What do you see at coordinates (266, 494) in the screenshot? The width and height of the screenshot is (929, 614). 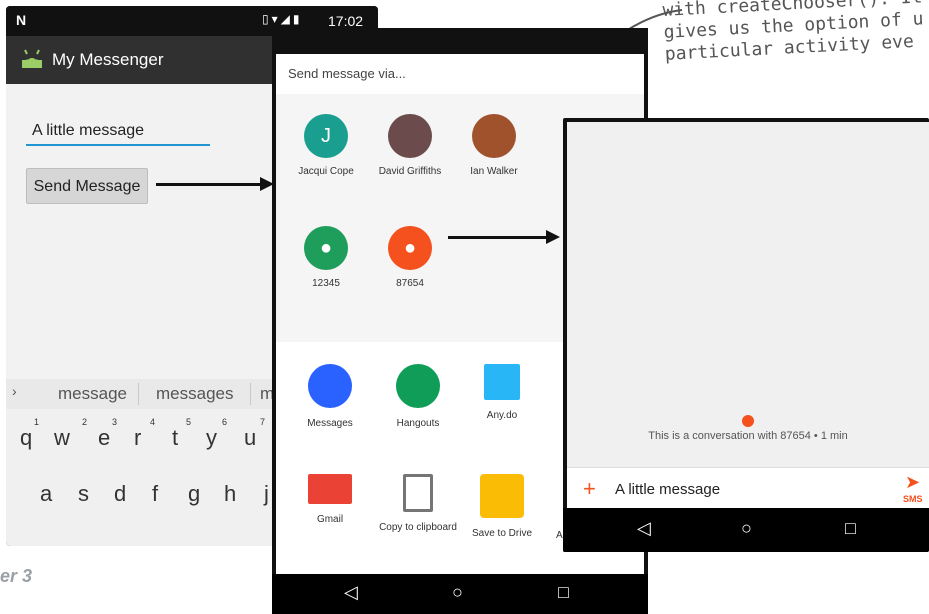 I see `key-j: j` at bounding box center [266, 494].